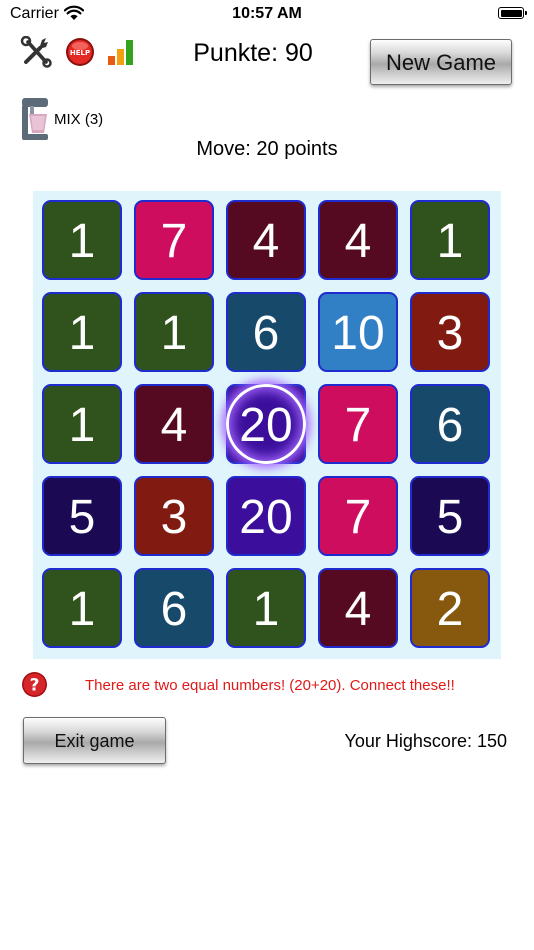 The height and width of the screenshot is (950, 534). What do you see at coordinates (36, 52) in the screenshot?
I see `tools-icon` at bounding box center [36, 52].